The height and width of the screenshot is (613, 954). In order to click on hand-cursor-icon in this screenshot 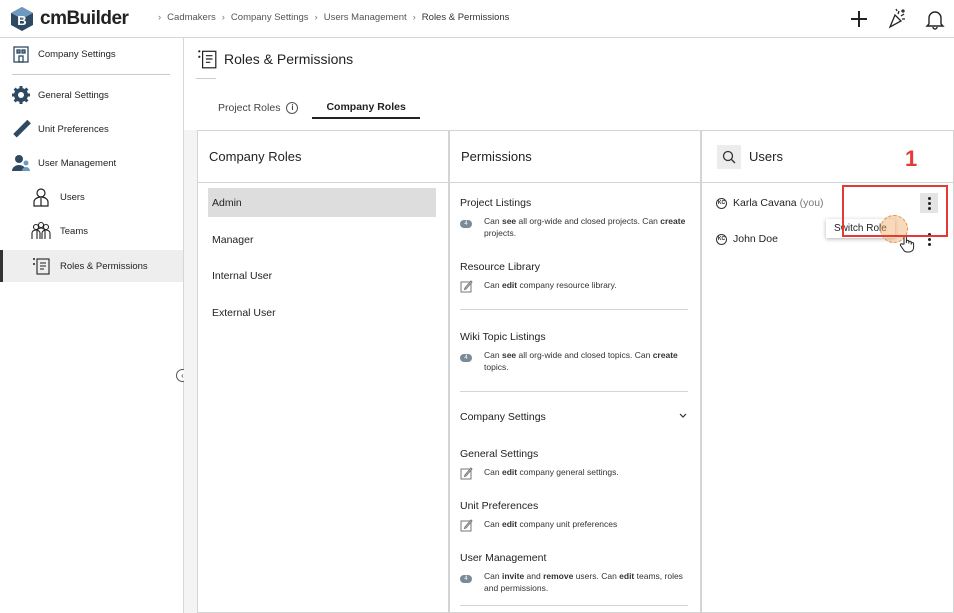, I will do `click(907, 246)`.